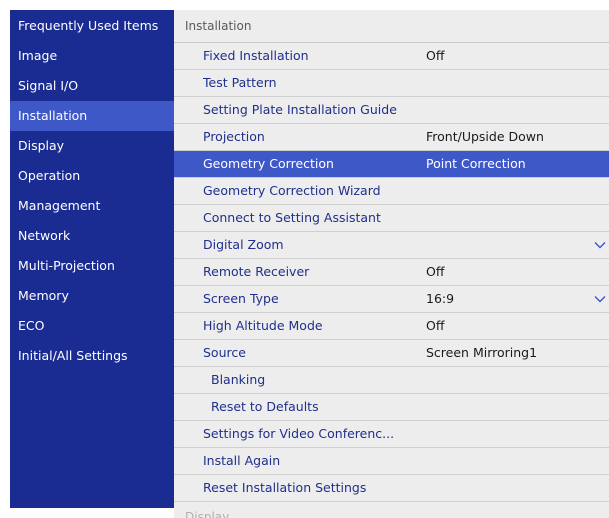 The width and height of the screenshot is (609, 518). I want to click on menu-row-reset-to-defaults: Reset to Defaults, so click(391, 407).